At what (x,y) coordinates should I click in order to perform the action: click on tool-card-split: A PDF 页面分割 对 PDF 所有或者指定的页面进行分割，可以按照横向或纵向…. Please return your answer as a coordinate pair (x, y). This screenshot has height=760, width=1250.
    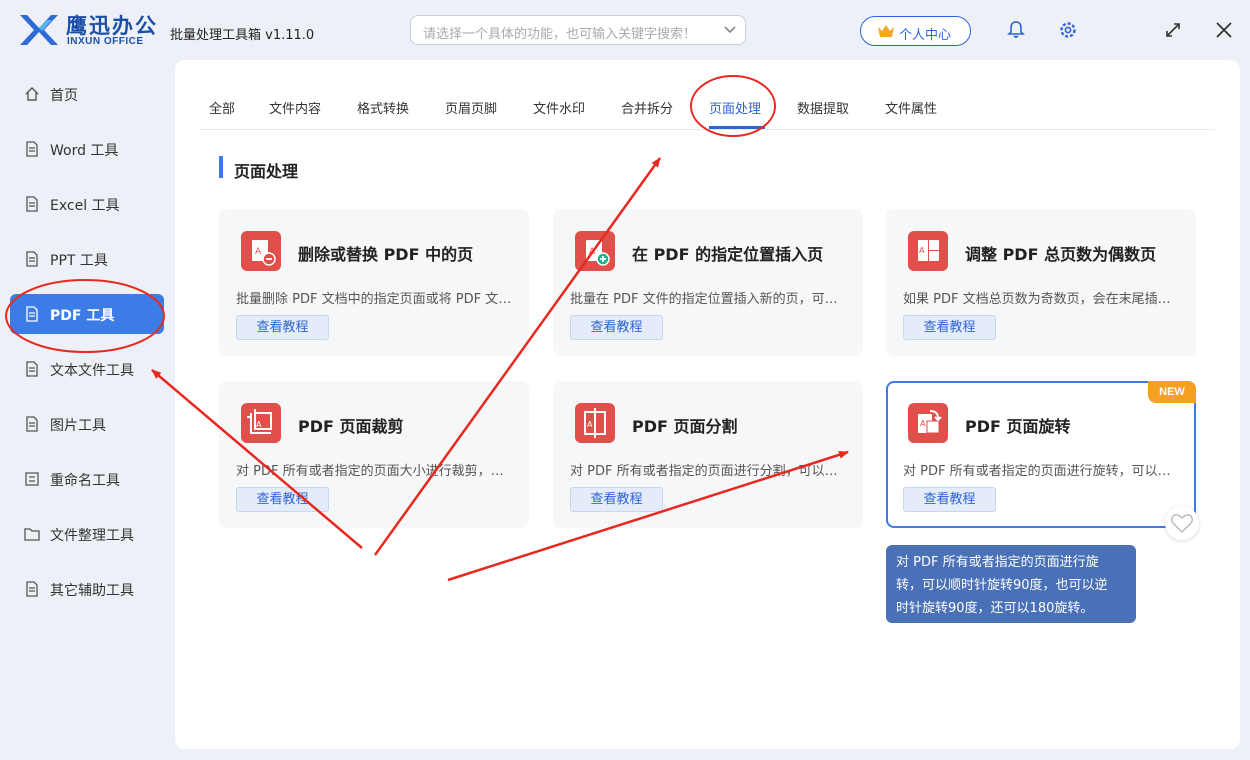
    Looking at the image, I should click on (708, 454).